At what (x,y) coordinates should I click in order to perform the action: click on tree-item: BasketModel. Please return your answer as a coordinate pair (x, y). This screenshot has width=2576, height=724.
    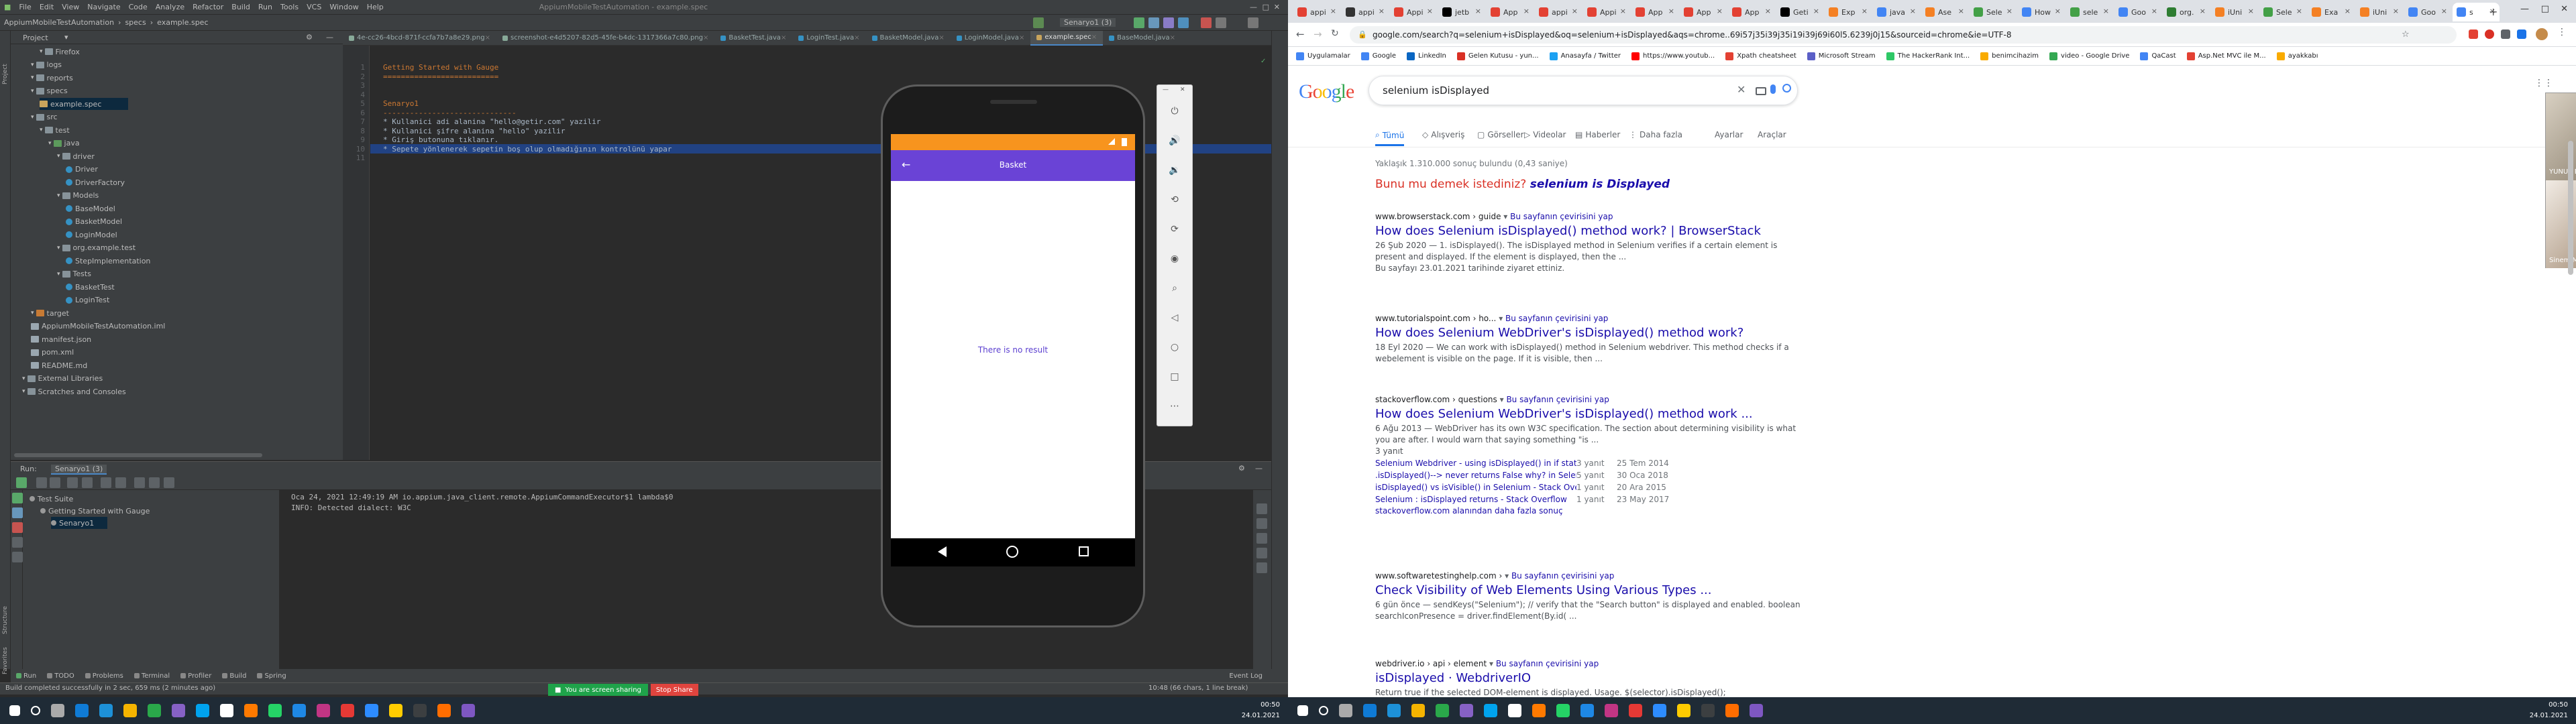
    Looking at the image, I should click on (94, 222).